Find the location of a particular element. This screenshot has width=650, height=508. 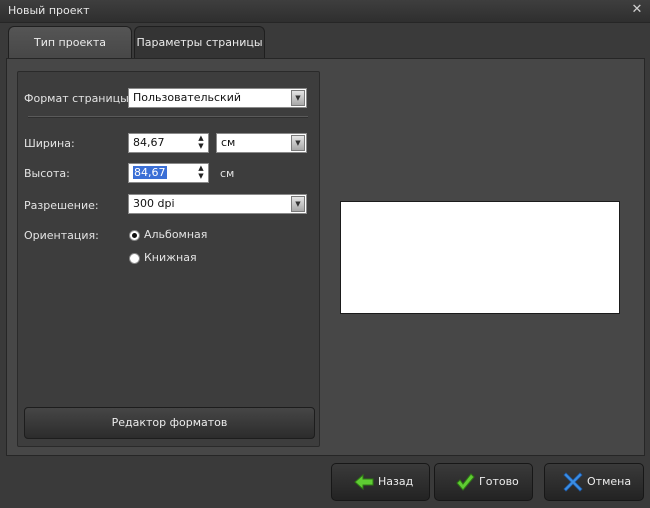

back-label: Назад is located at coordinates (396, 481).